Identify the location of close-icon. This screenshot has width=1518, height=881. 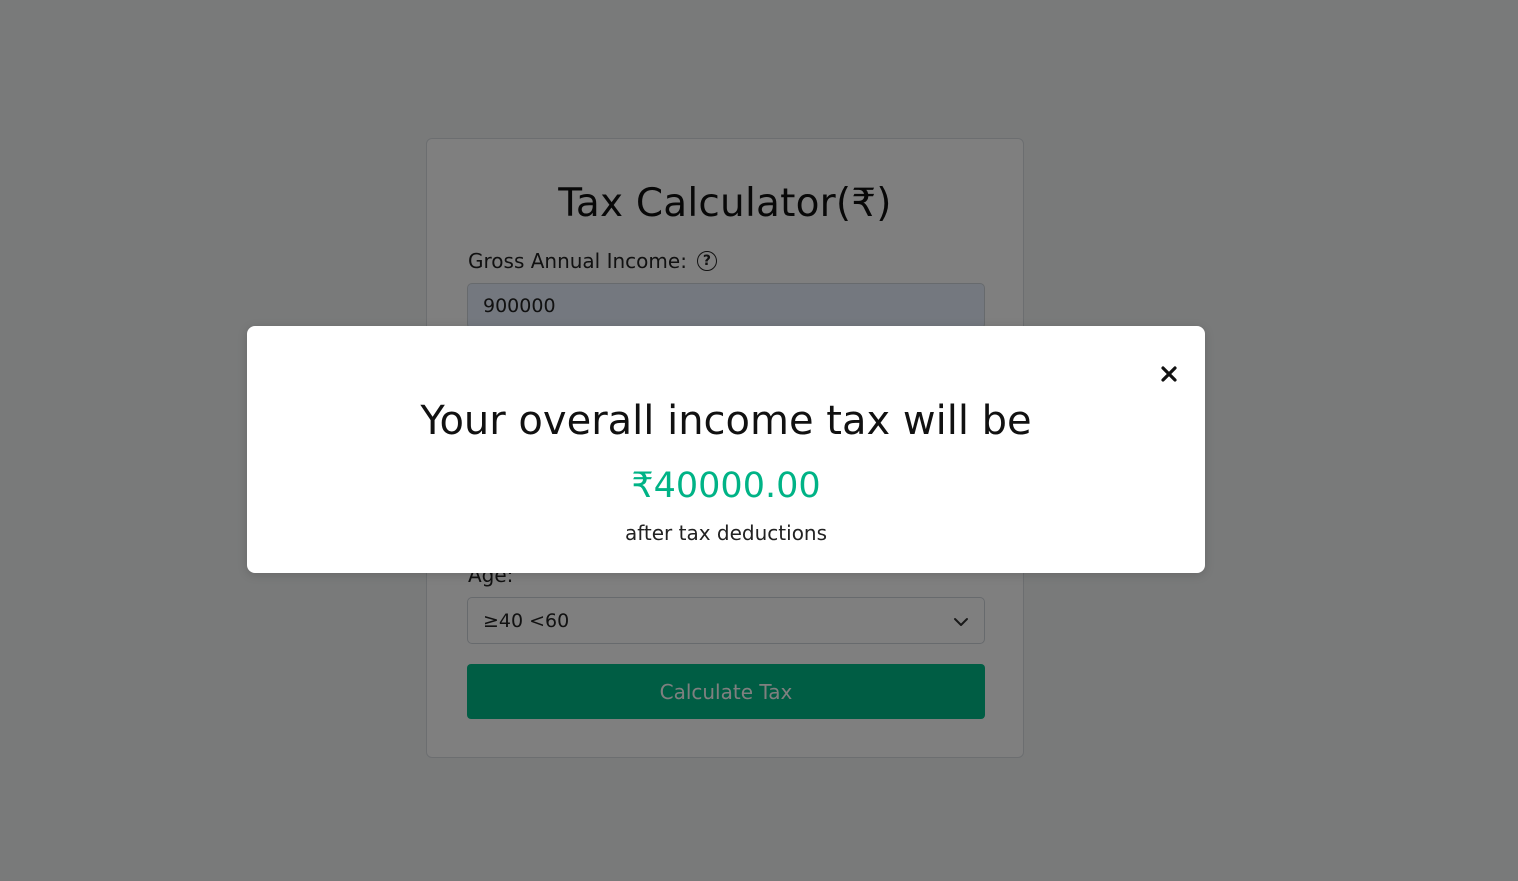
(1169, 376).